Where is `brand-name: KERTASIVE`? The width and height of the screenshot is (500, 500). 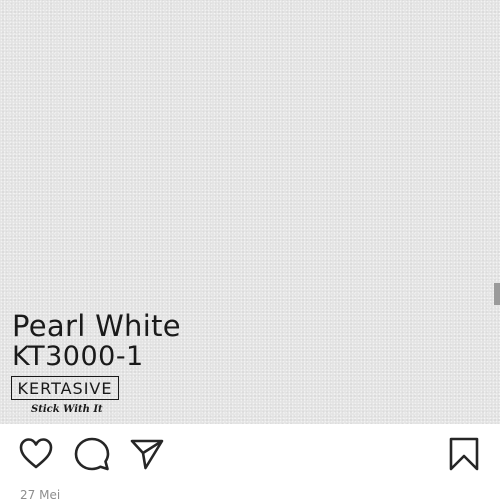
brand-name: KERTASIVE is located at coordinates (65, 388).